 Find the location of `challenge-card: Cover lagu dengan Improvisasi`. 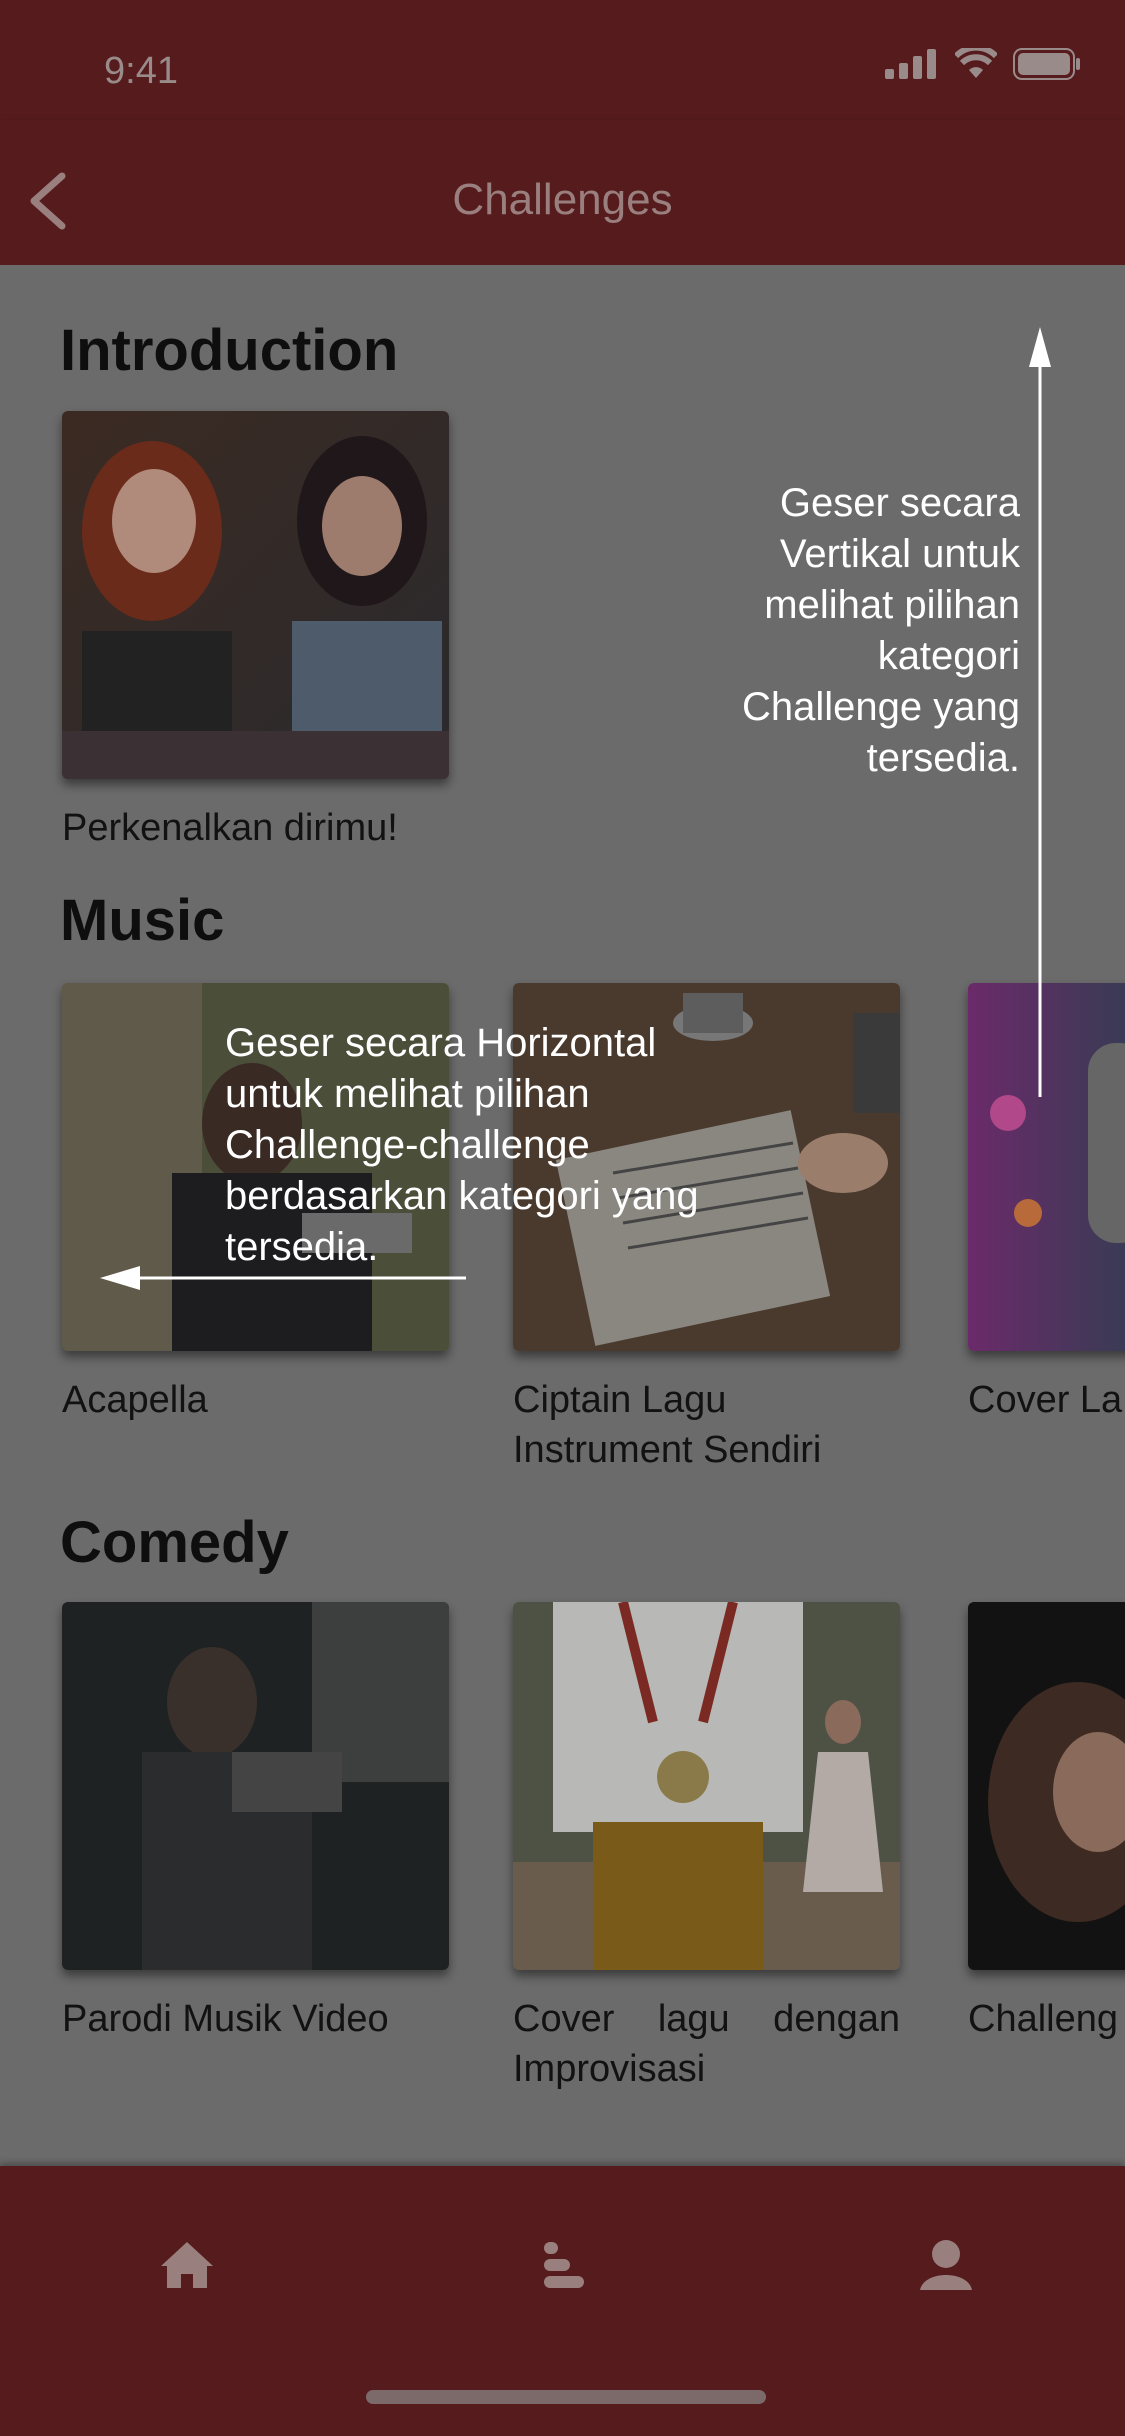

challenge-card: Cover lagu dengan Improvisasi is located at coordinates (706, 1848).